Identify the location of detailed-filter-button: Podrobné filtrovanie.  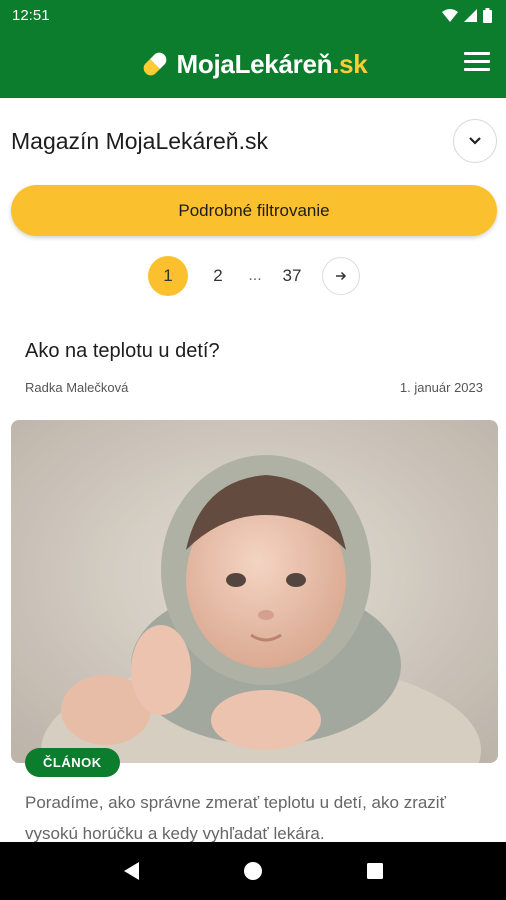
(254, 210).